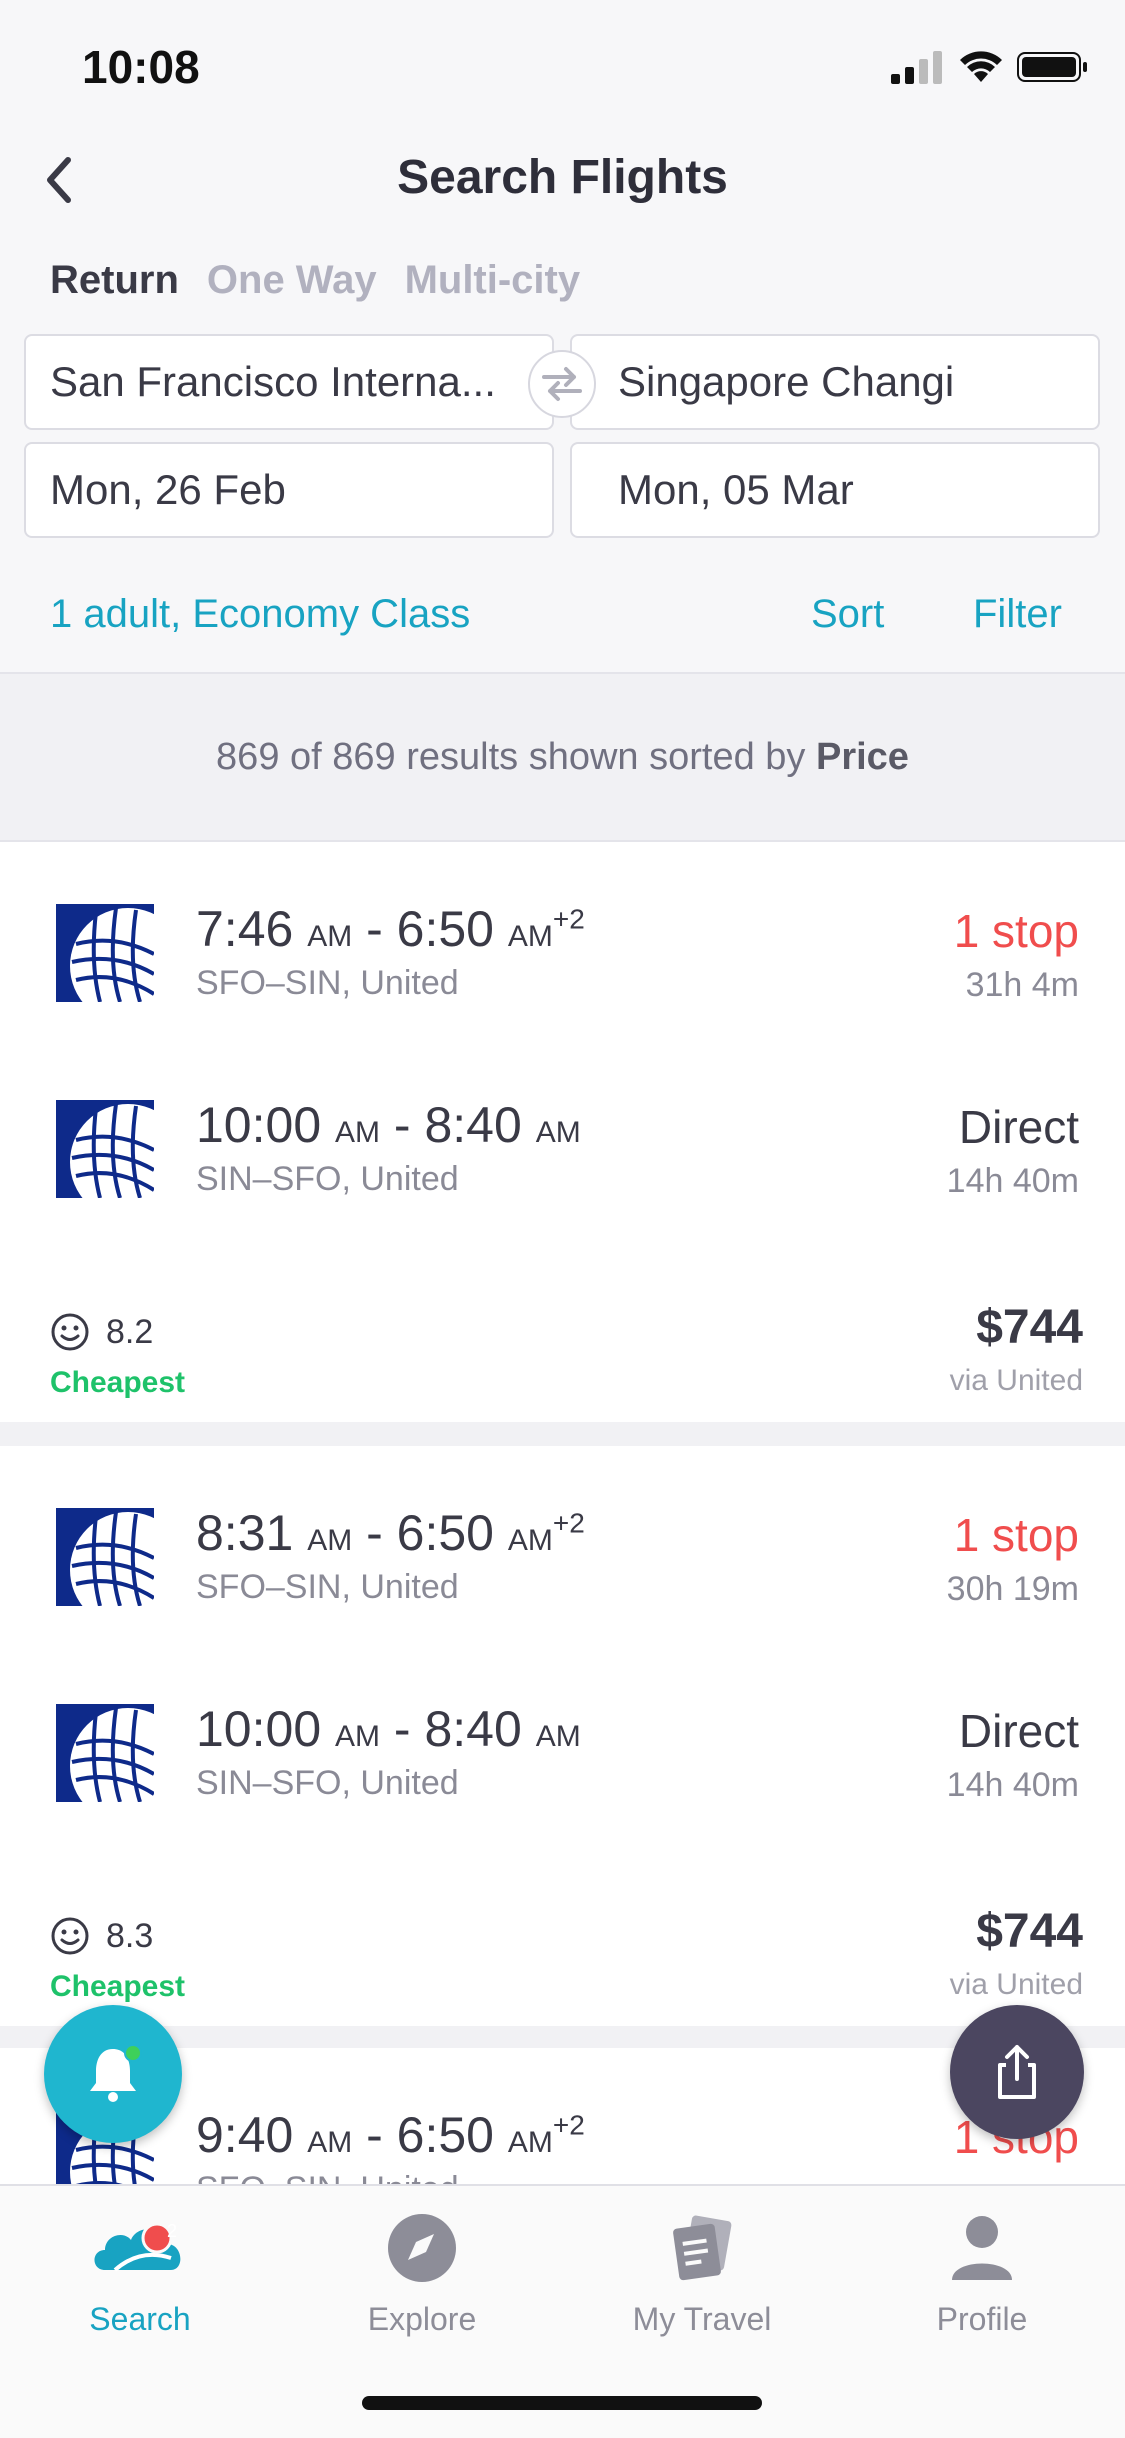  I want to click on share-icon, so click(1017, 2072).